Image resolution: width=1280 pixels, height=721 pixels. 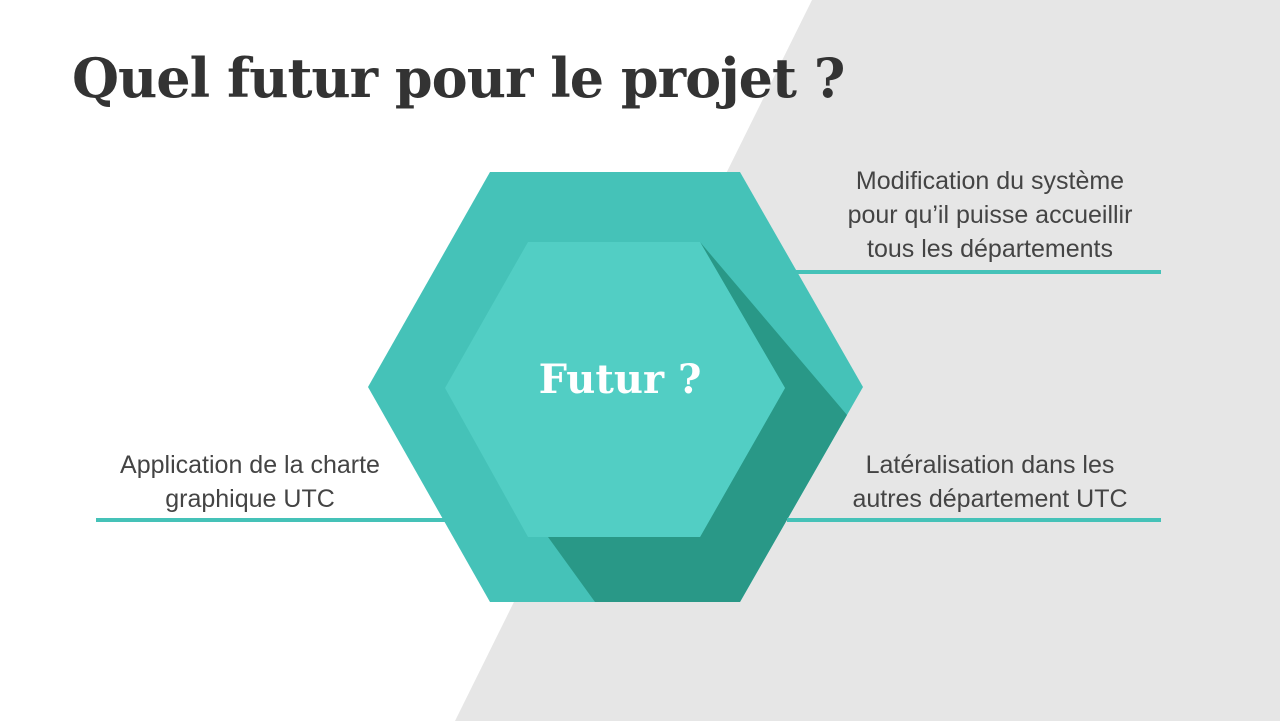 I want to click on center-label: Futur ?, so click(x=620, y=379).